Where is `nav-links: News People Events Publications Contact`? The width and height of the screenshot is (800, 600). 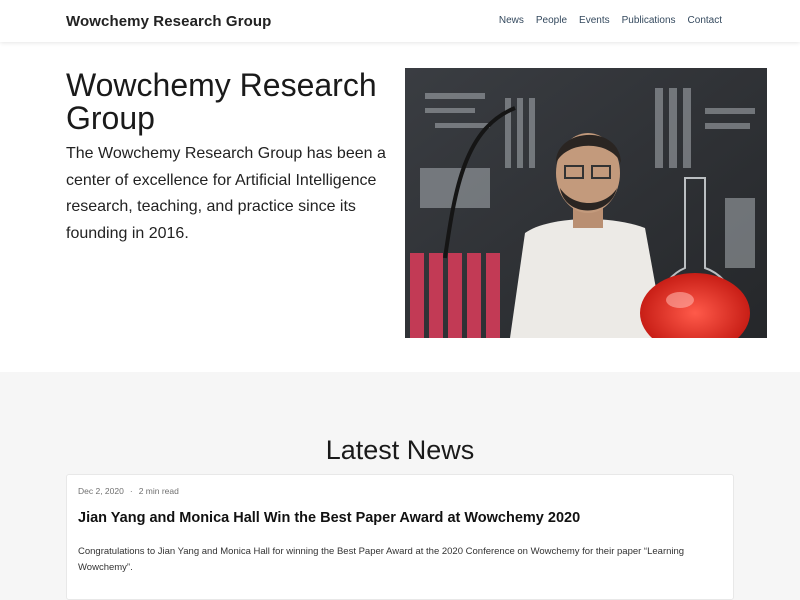 nav-links: News People Events Publications Contact is located at coordinates (604, 20).